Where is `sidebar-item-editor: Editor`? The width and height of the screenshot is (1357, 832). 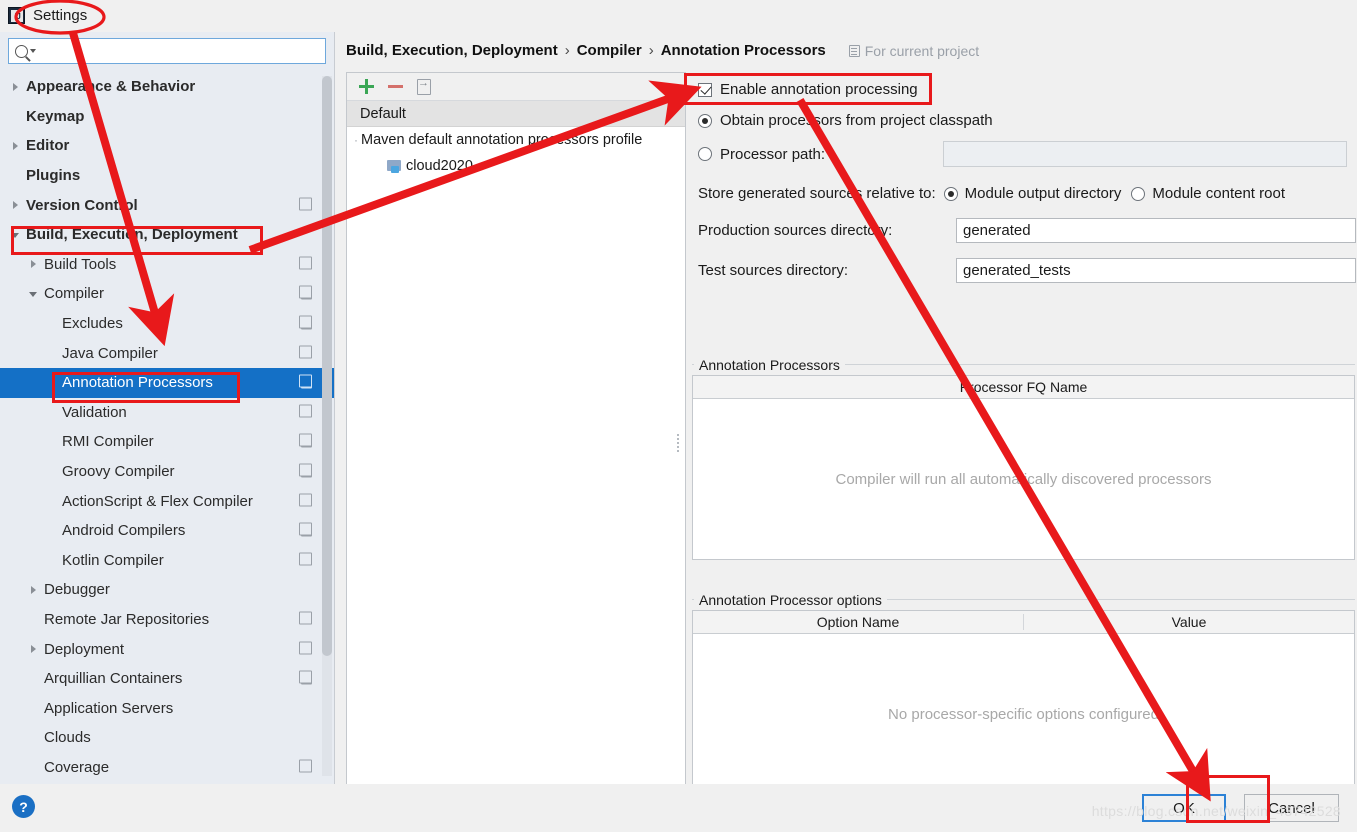
sidebar-item-editor: Editor is located at coordinates (167, 146).